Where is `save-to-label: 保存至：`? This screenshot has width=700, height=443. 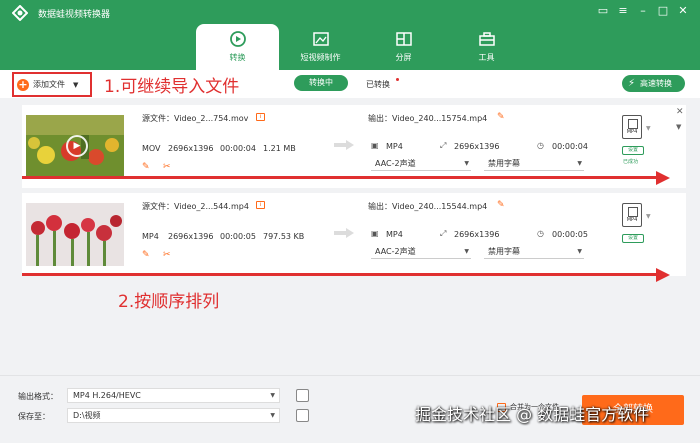
save-to-label: 保存至： is located at coordinates (34, 416).